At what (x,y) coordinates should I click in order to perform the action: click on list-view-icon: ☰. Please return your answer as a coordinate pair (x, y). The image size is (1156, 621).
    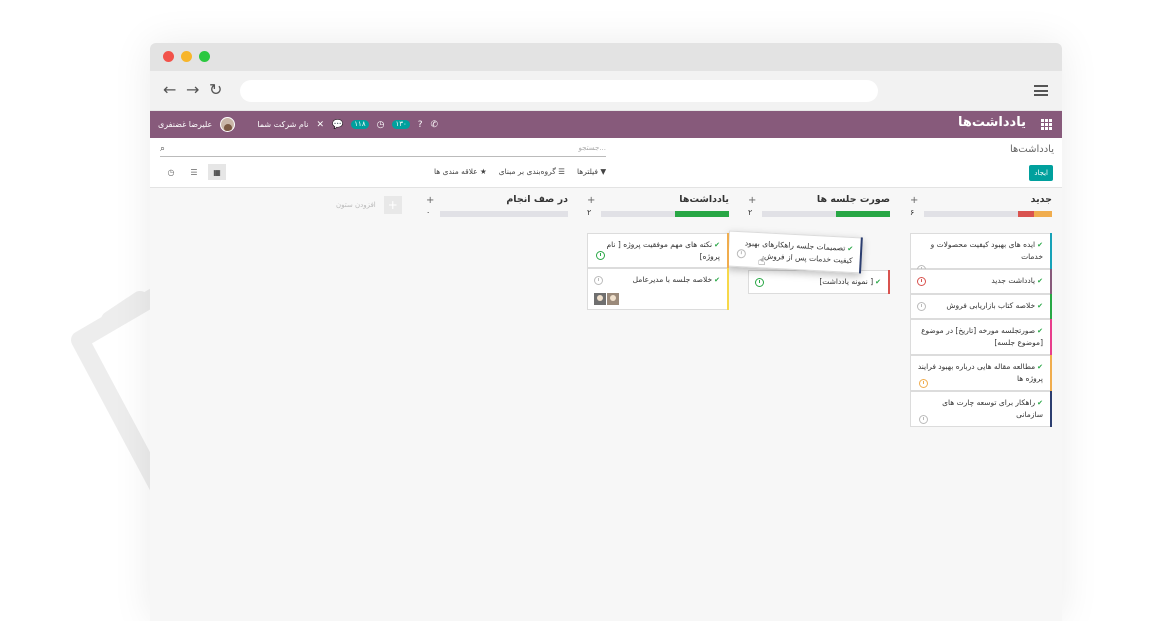
    Looking at the image, I should click on (194, 172).